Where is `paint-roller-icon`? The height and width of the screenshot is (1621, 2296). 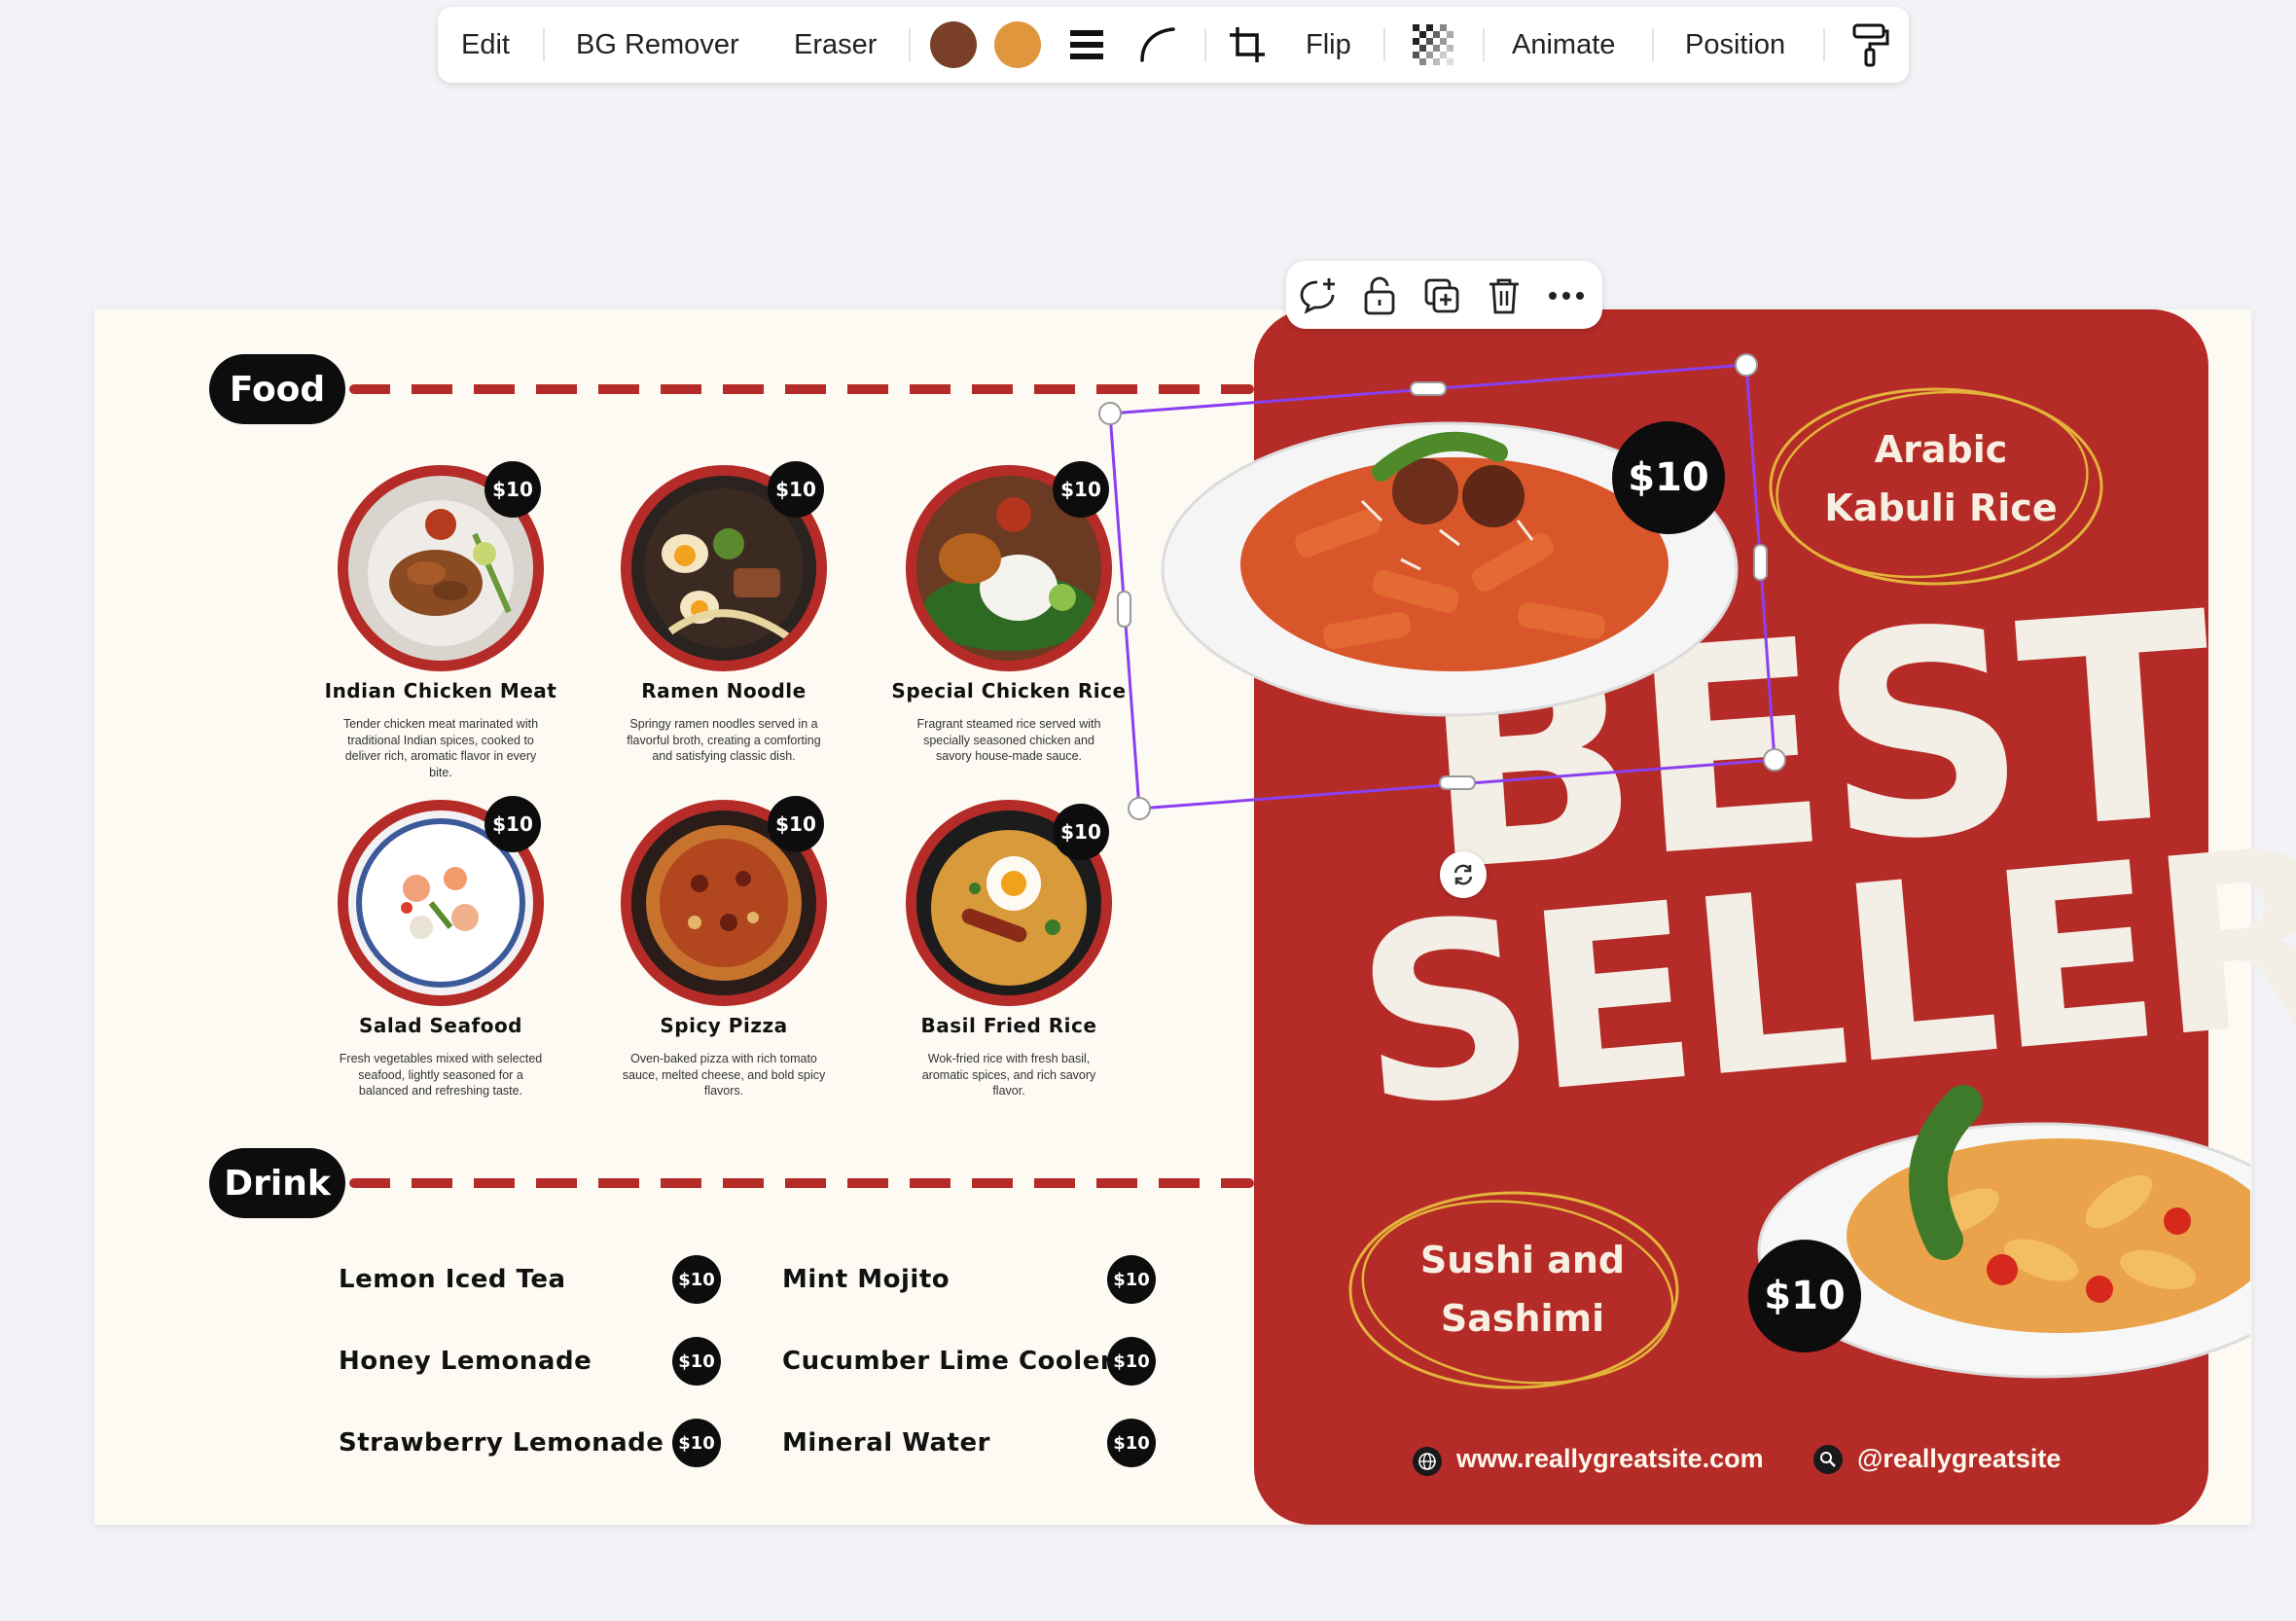 paint-roller-icon is located at coordinates (1869, 45).